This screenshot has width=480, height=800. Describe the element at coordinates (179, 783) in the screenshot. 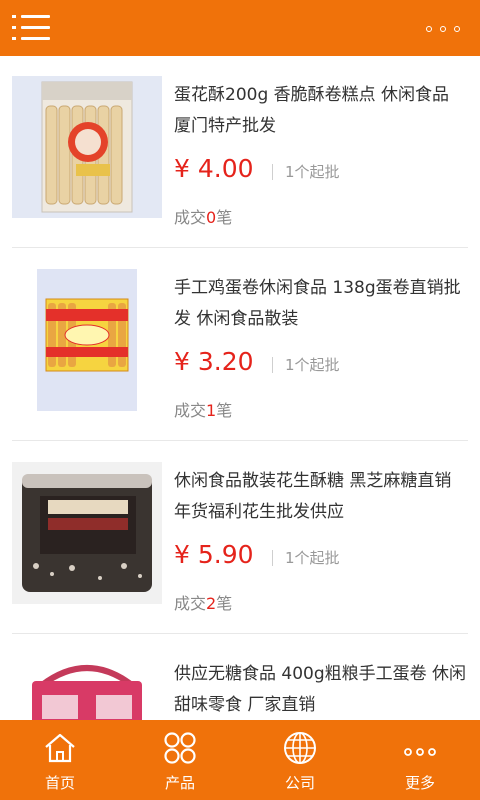

I see `nav-label: 产品` at that location.